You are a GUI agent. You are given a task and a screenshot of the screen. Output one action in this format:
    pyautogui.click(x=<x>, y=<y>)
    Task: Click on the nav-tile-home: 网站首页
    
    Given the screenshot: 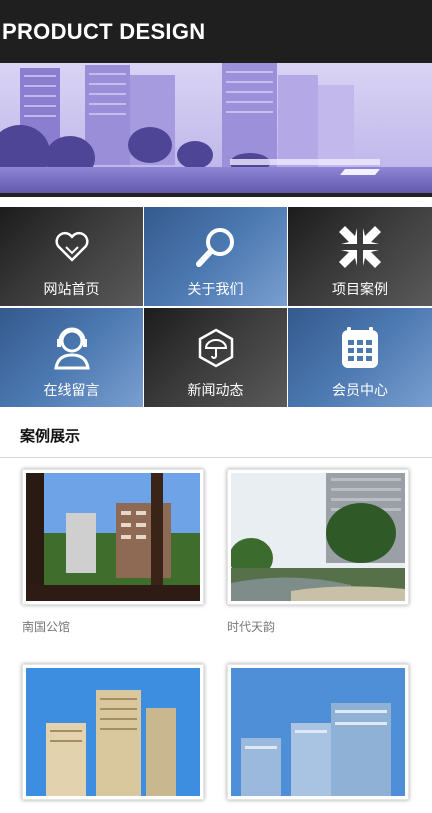 What is the action you would take?
    pyautogui.click(x=71, y=256)
    